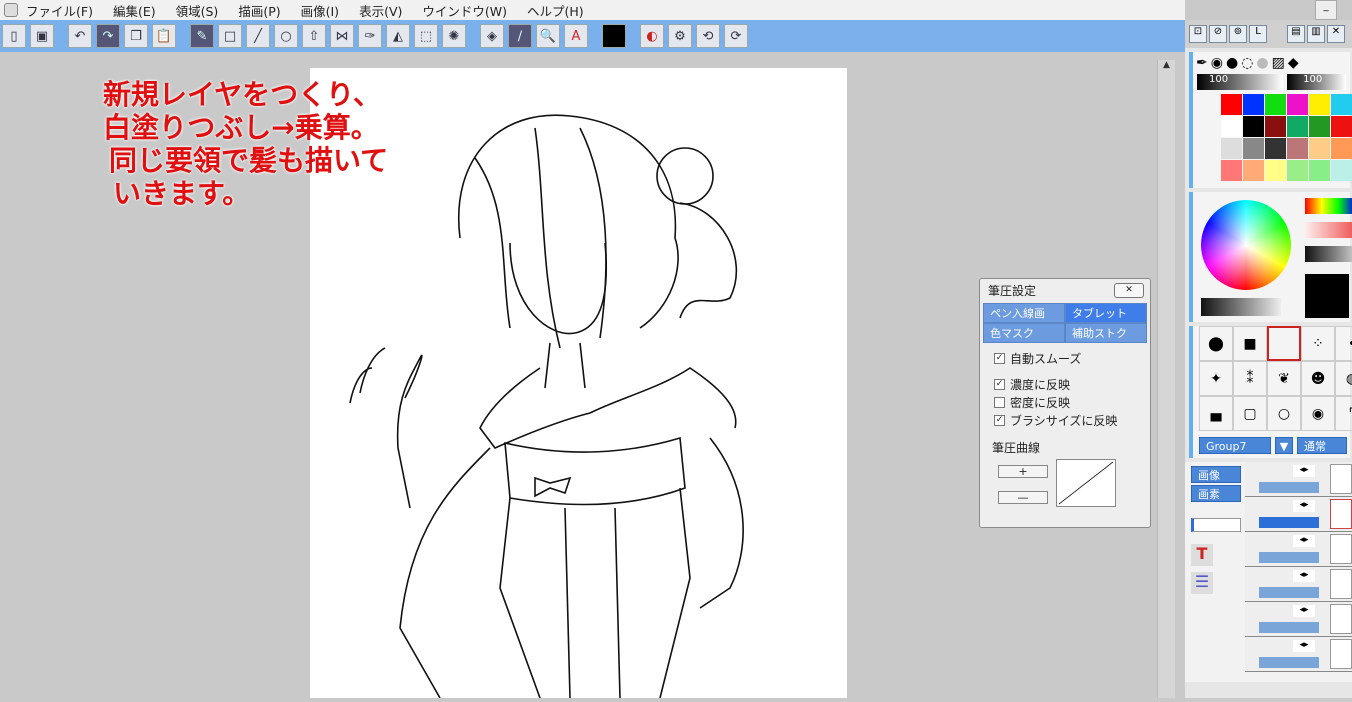 The height and width of the screenshot is (702, 1352). I want to click on minimize-button: _, so click(1326, 10).